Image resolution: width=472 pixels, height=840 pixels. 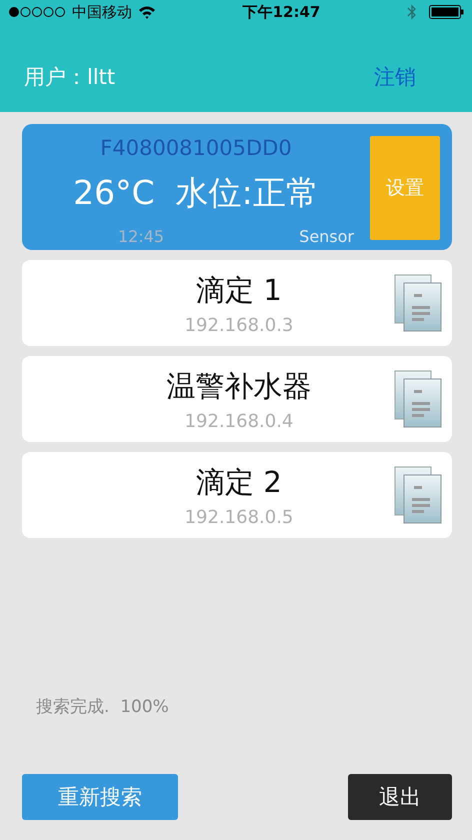 I want to click on device-name: 温警补水器, so click(x=239, y=386).